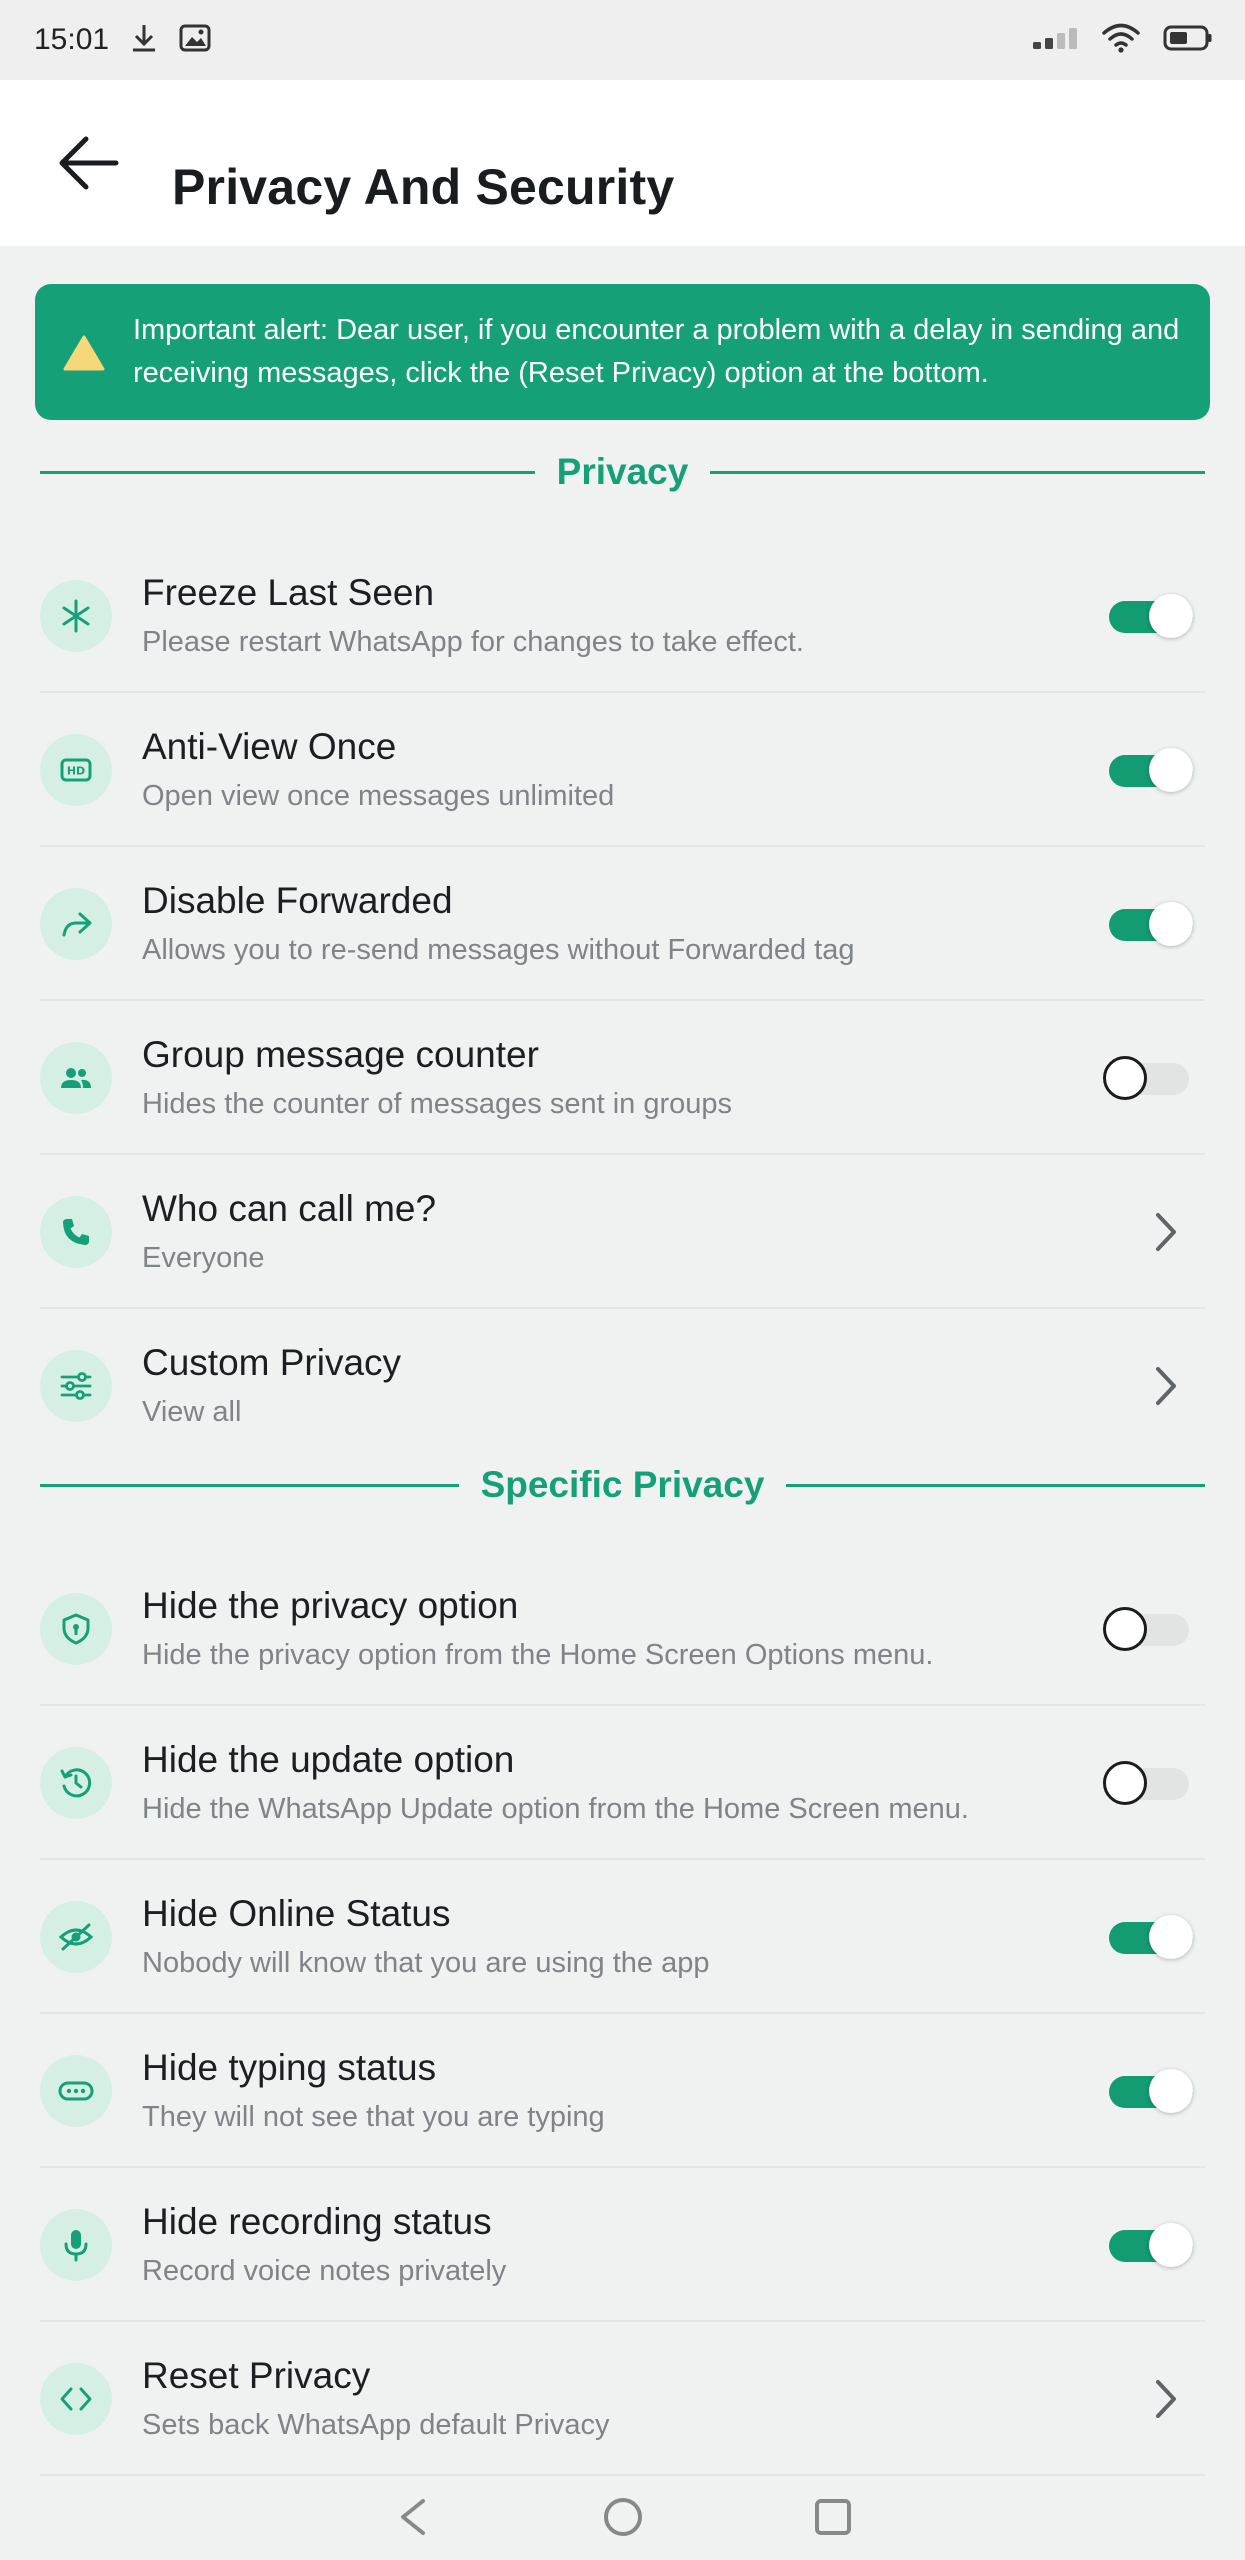 This screenshot has width=1245, height=2560. What do you see at coordinates (378, 796) in the screenshot?
I see `row-subtitle: Open view once messages unlimited` at bounding box center [378, 796].